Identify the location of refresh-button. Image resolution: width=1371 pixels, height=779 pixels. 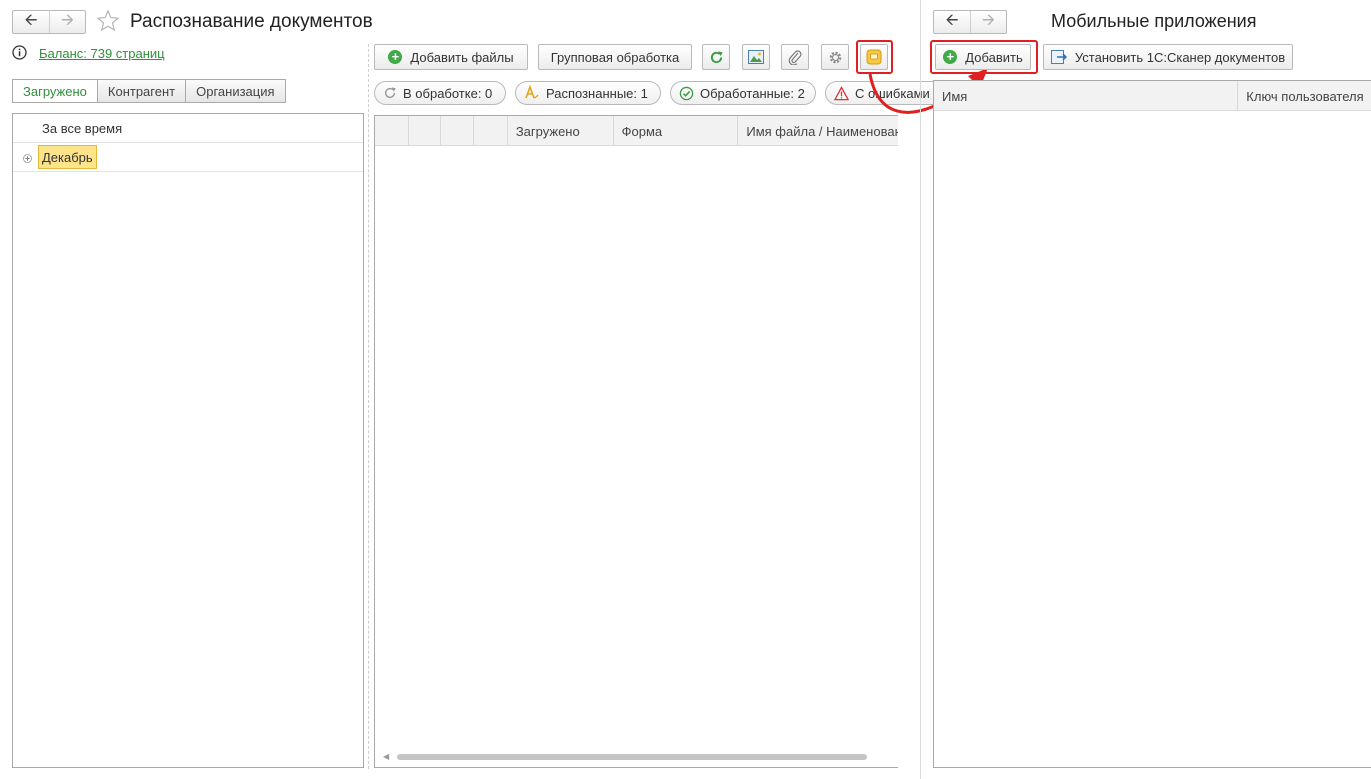
(716, 57).